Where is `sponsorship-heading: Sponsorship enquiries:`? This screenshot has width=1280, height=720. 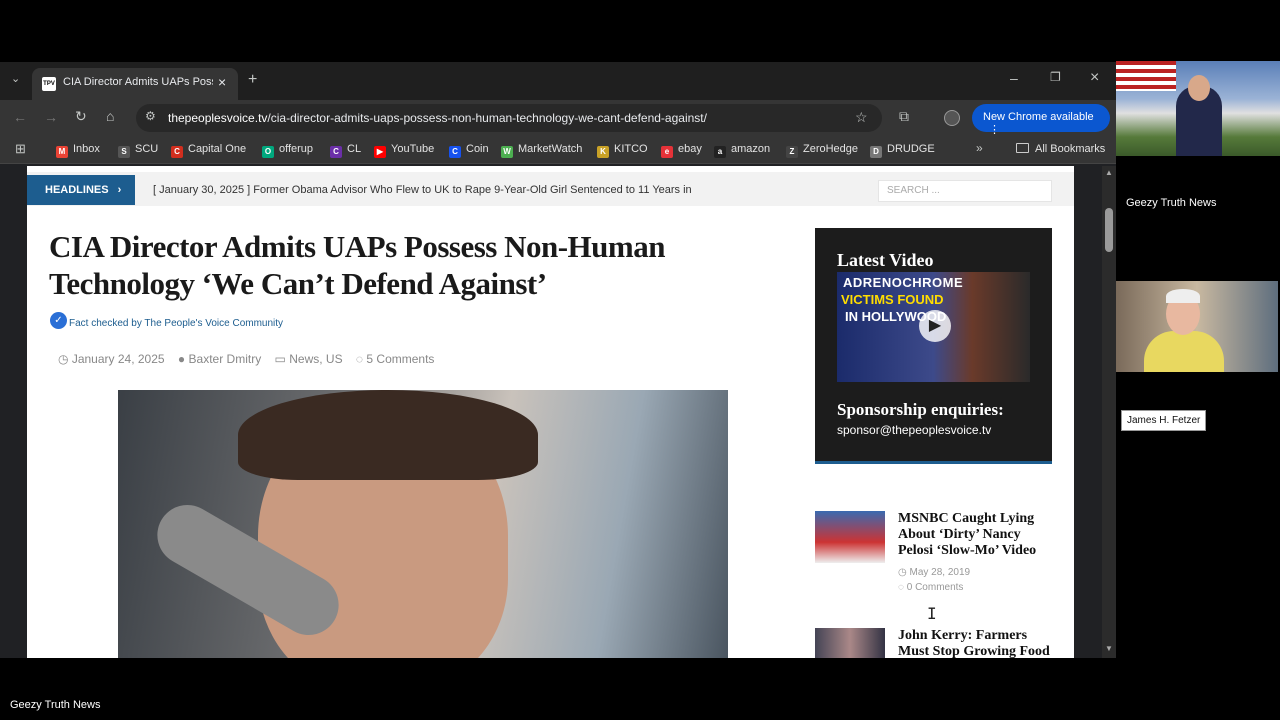 sponsorship-heading: Sponsorship enquiries: is located at coordinates (920, 409).